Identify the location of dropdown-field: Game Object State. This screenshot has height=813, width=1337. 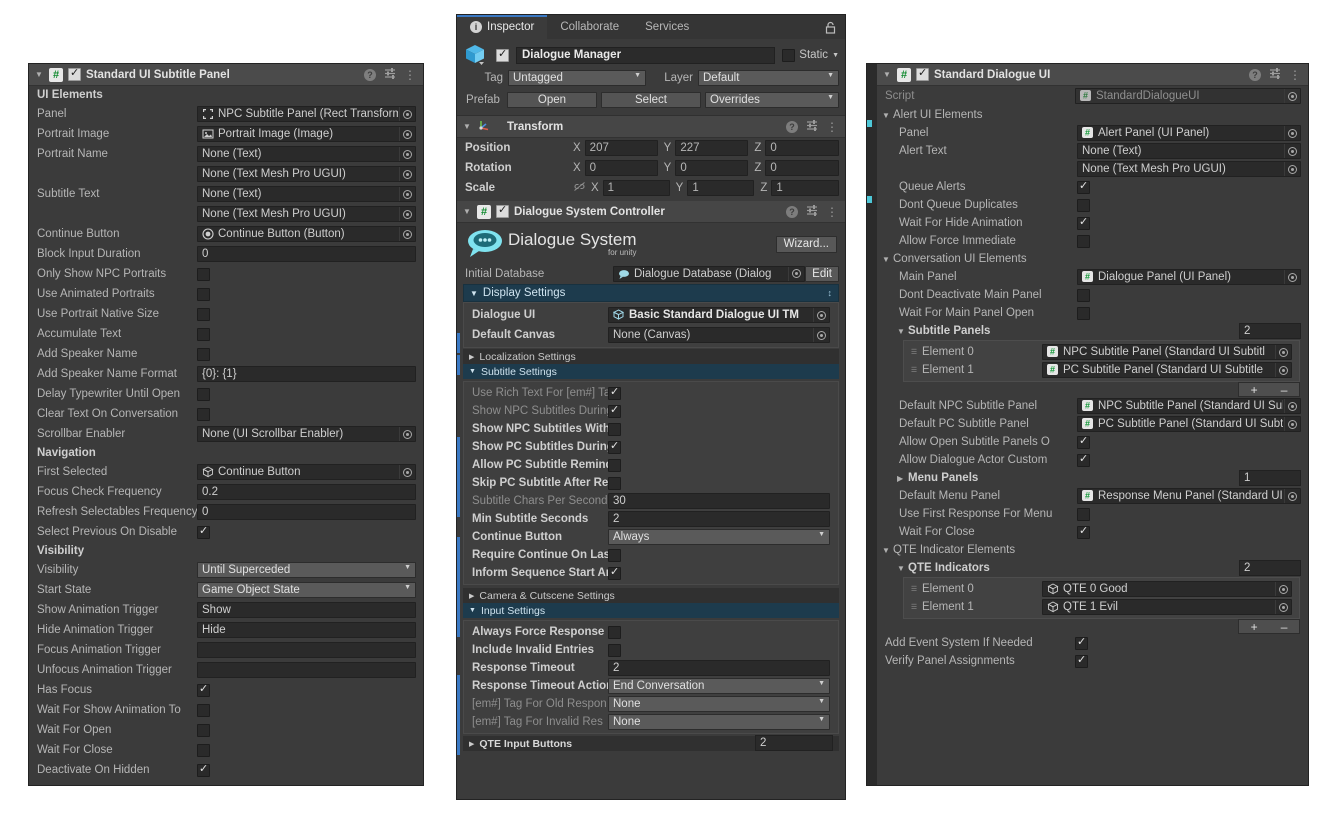
(306, 590).